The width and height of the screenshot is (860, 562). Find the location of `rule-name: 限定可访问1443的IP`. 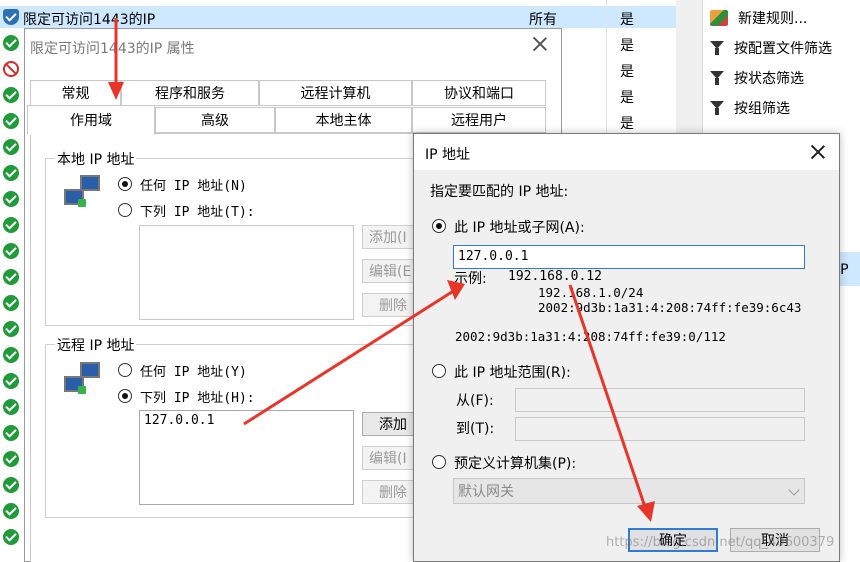

rule-name: 限定可访问1443的IP is located at coordinates (89, 20).